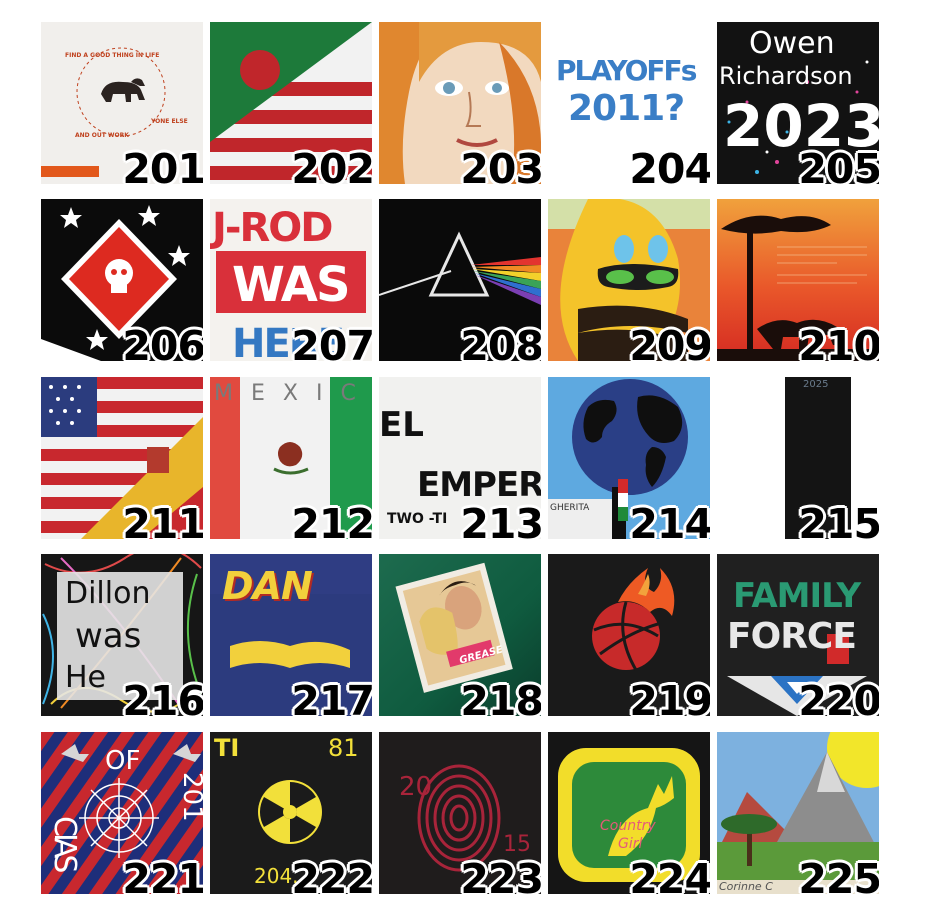 This screenshot has width=930, height=916. Describe the element at coordinates (64, 843) in the screenshot. I see `tile-221-left-text: CIAS` at that location.